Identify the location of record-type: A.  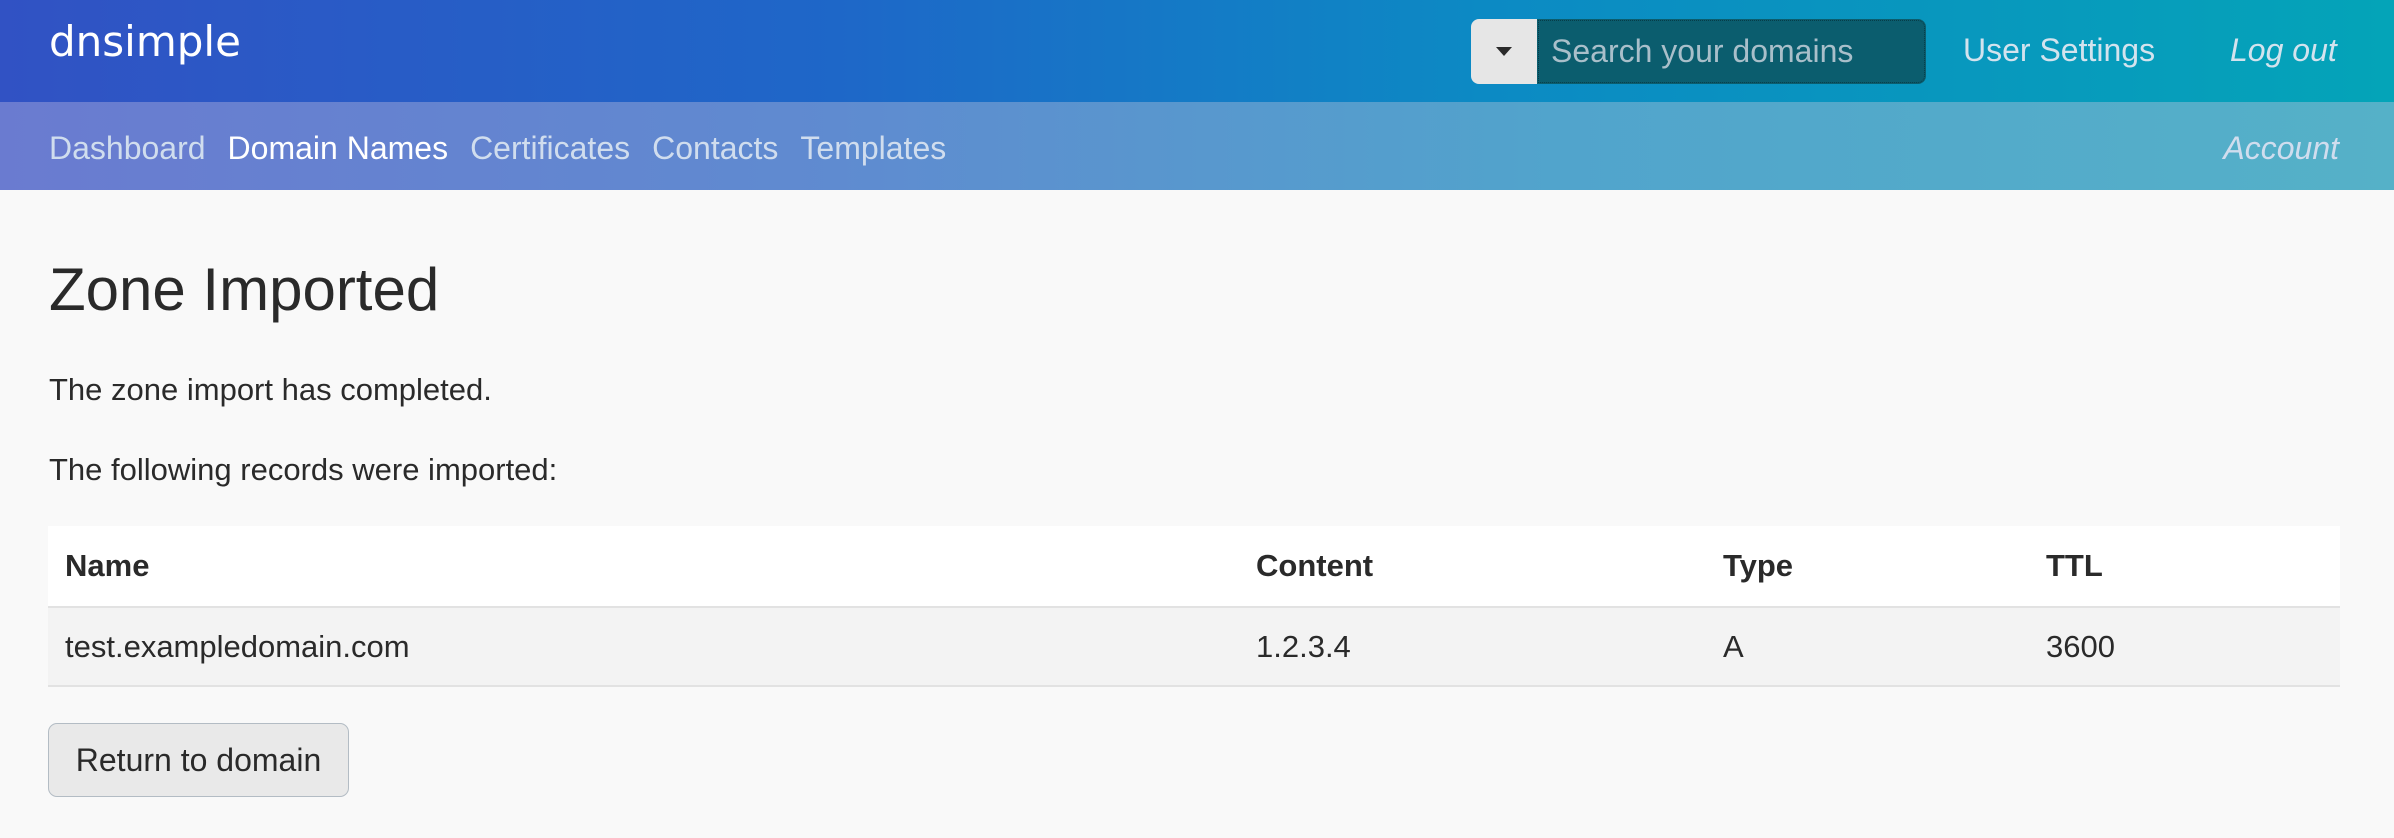
(1867, 647).